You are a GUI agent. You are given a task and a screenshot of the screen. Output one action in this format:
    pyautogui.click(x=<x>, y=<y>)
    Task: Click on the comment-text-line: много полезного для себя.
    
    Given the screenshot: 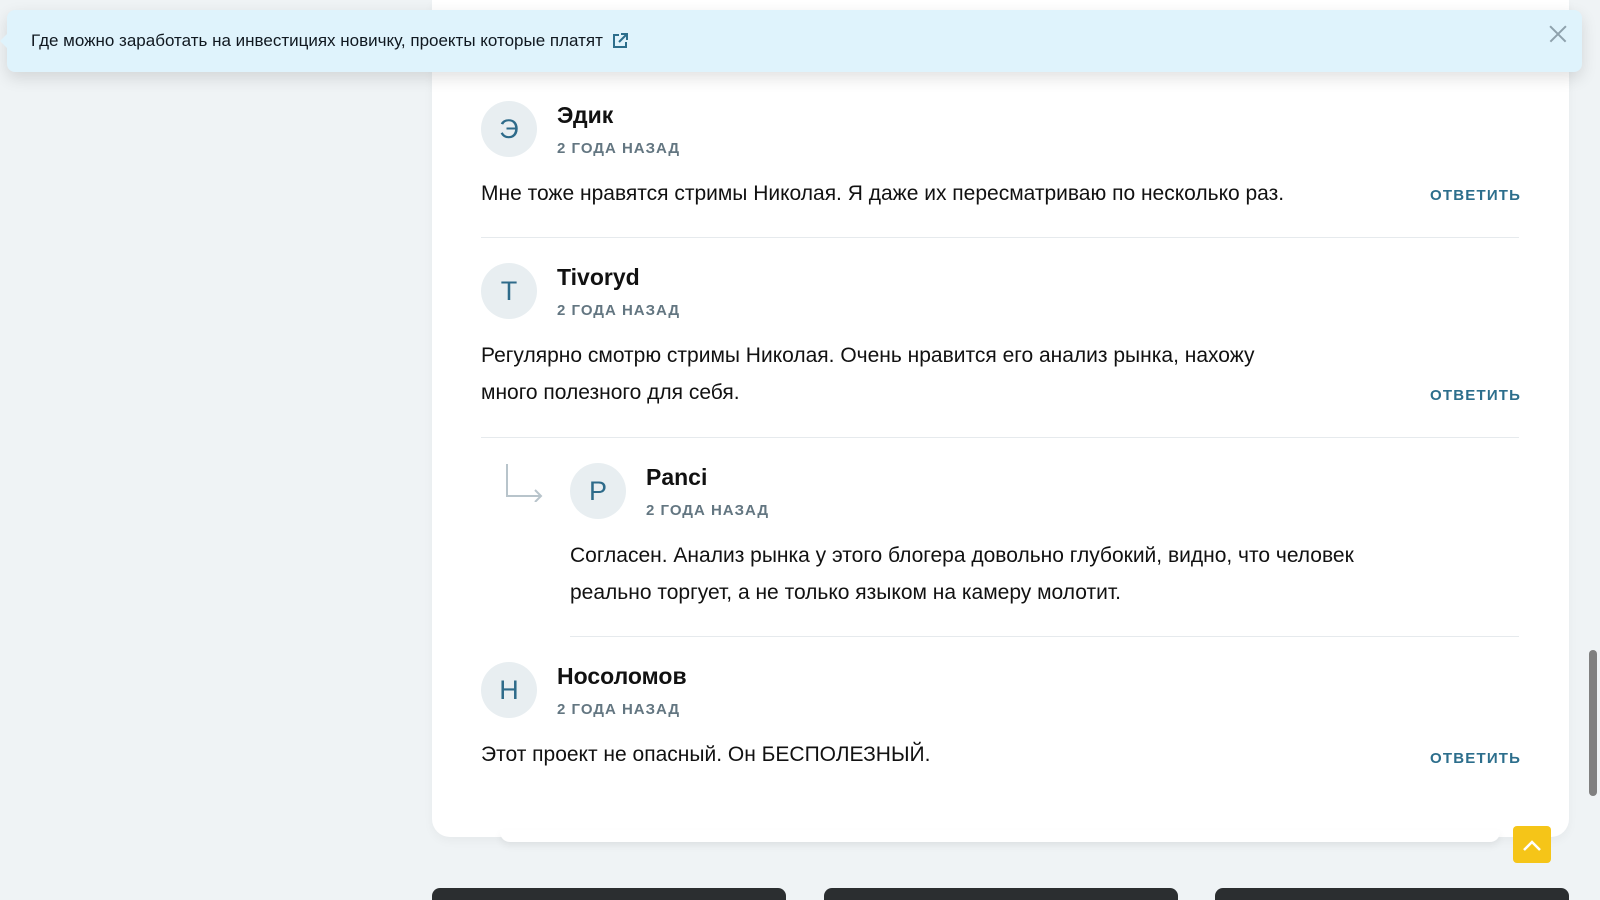 What is the action you would take?
    pyautogui.click(x=610, y=392)
    